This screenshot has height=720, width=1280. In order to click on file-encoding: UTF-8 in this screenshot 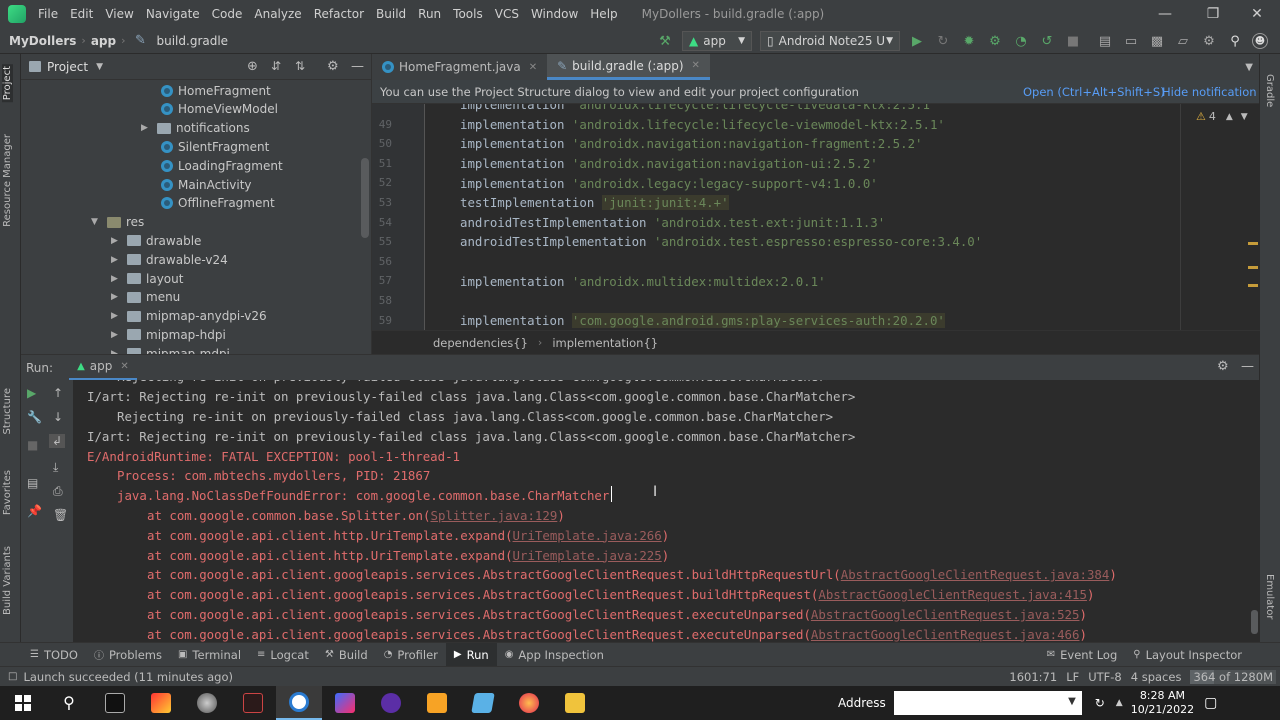, I will do `click(1105, 677)`.